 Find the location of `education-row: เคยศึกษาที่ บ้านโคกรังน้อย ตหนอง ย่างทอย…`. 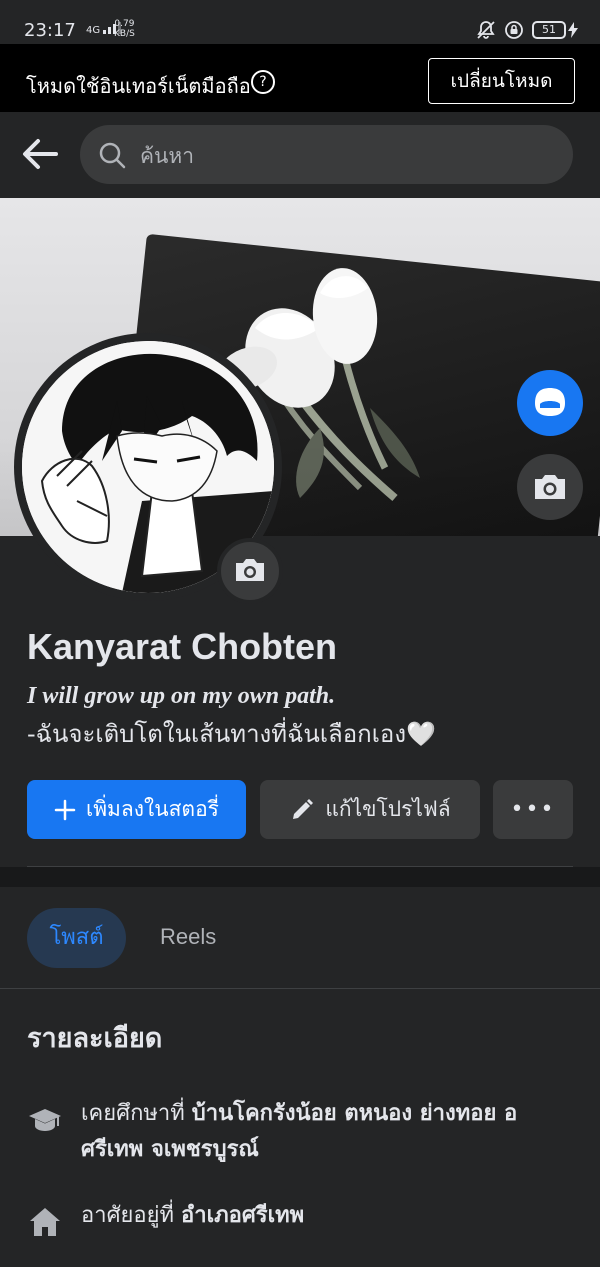

education-row: เคยศึกษาที่ บ้านโคกรังน้อย ตหนอง ย่างทอย… is located at coordinates (272, 1129).